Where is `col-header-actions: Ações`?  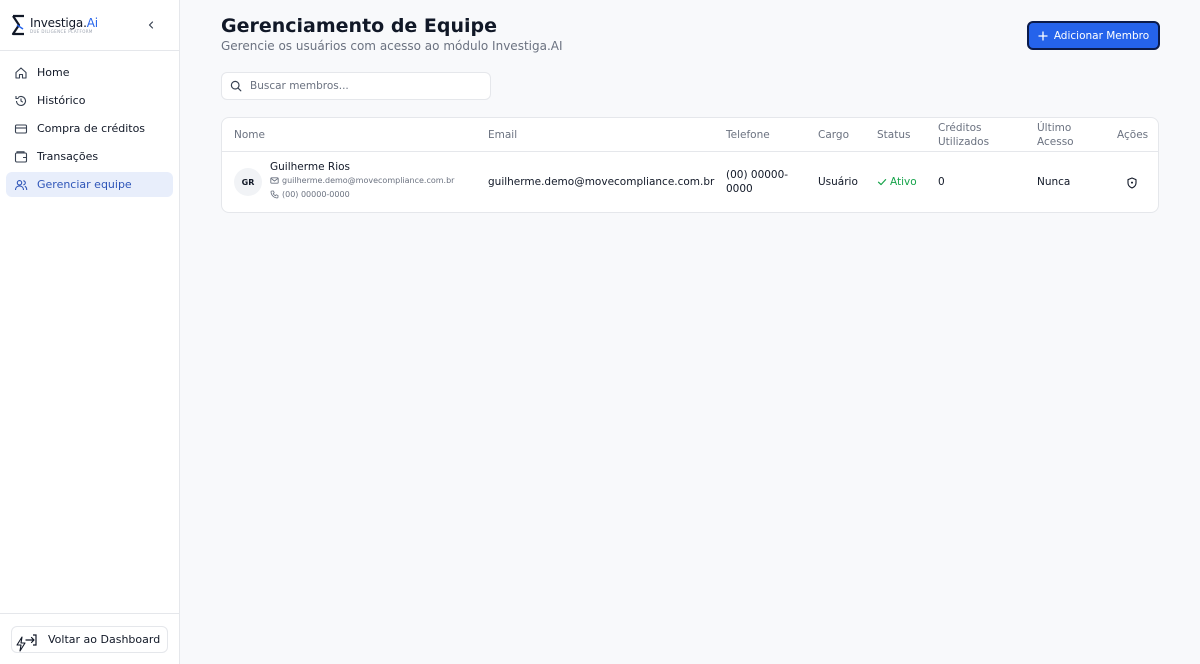
col-header-actions: Ações is located at coordinates (1133, 135).